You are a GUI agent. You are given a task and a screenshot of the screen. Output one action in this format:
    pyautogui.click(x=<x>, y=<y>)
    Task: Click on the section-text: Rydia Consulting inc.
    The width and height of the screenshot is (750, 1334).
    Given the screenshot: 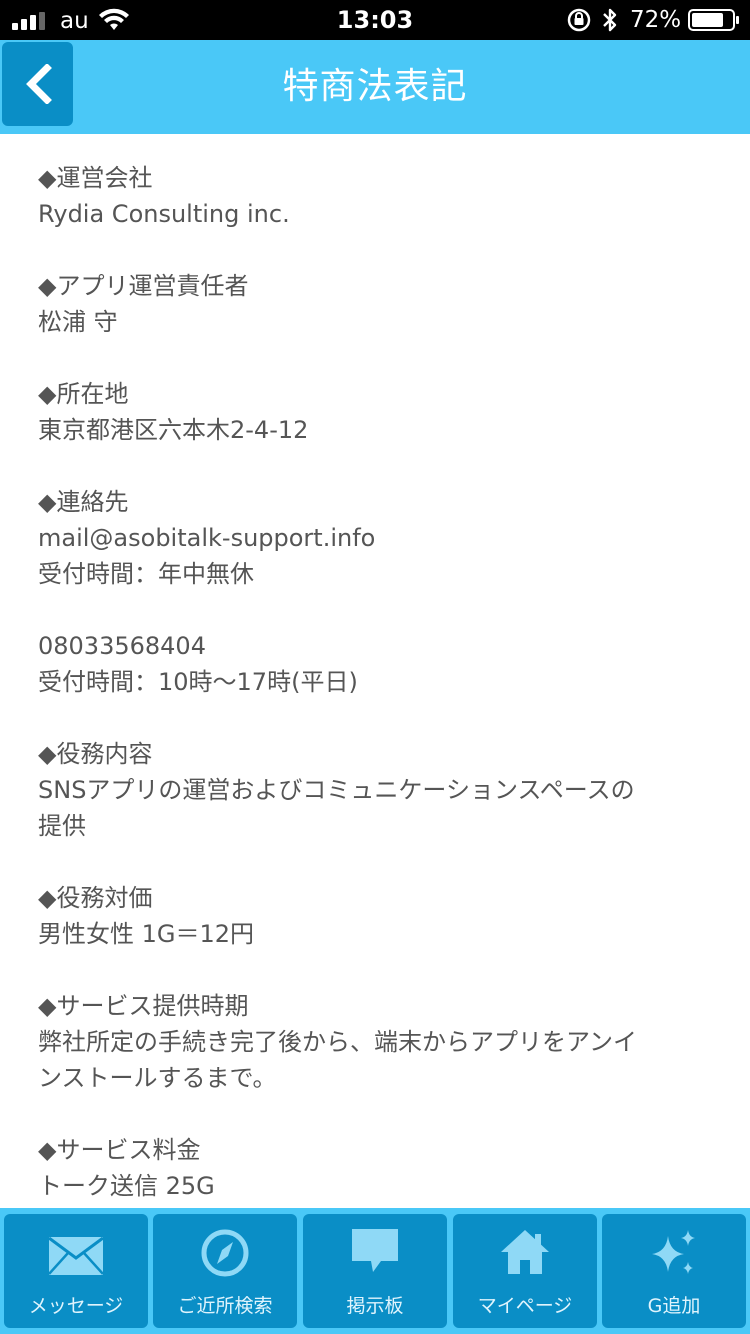 What is the action you would take?
    pyautogui.click(x=164, y=214)
    